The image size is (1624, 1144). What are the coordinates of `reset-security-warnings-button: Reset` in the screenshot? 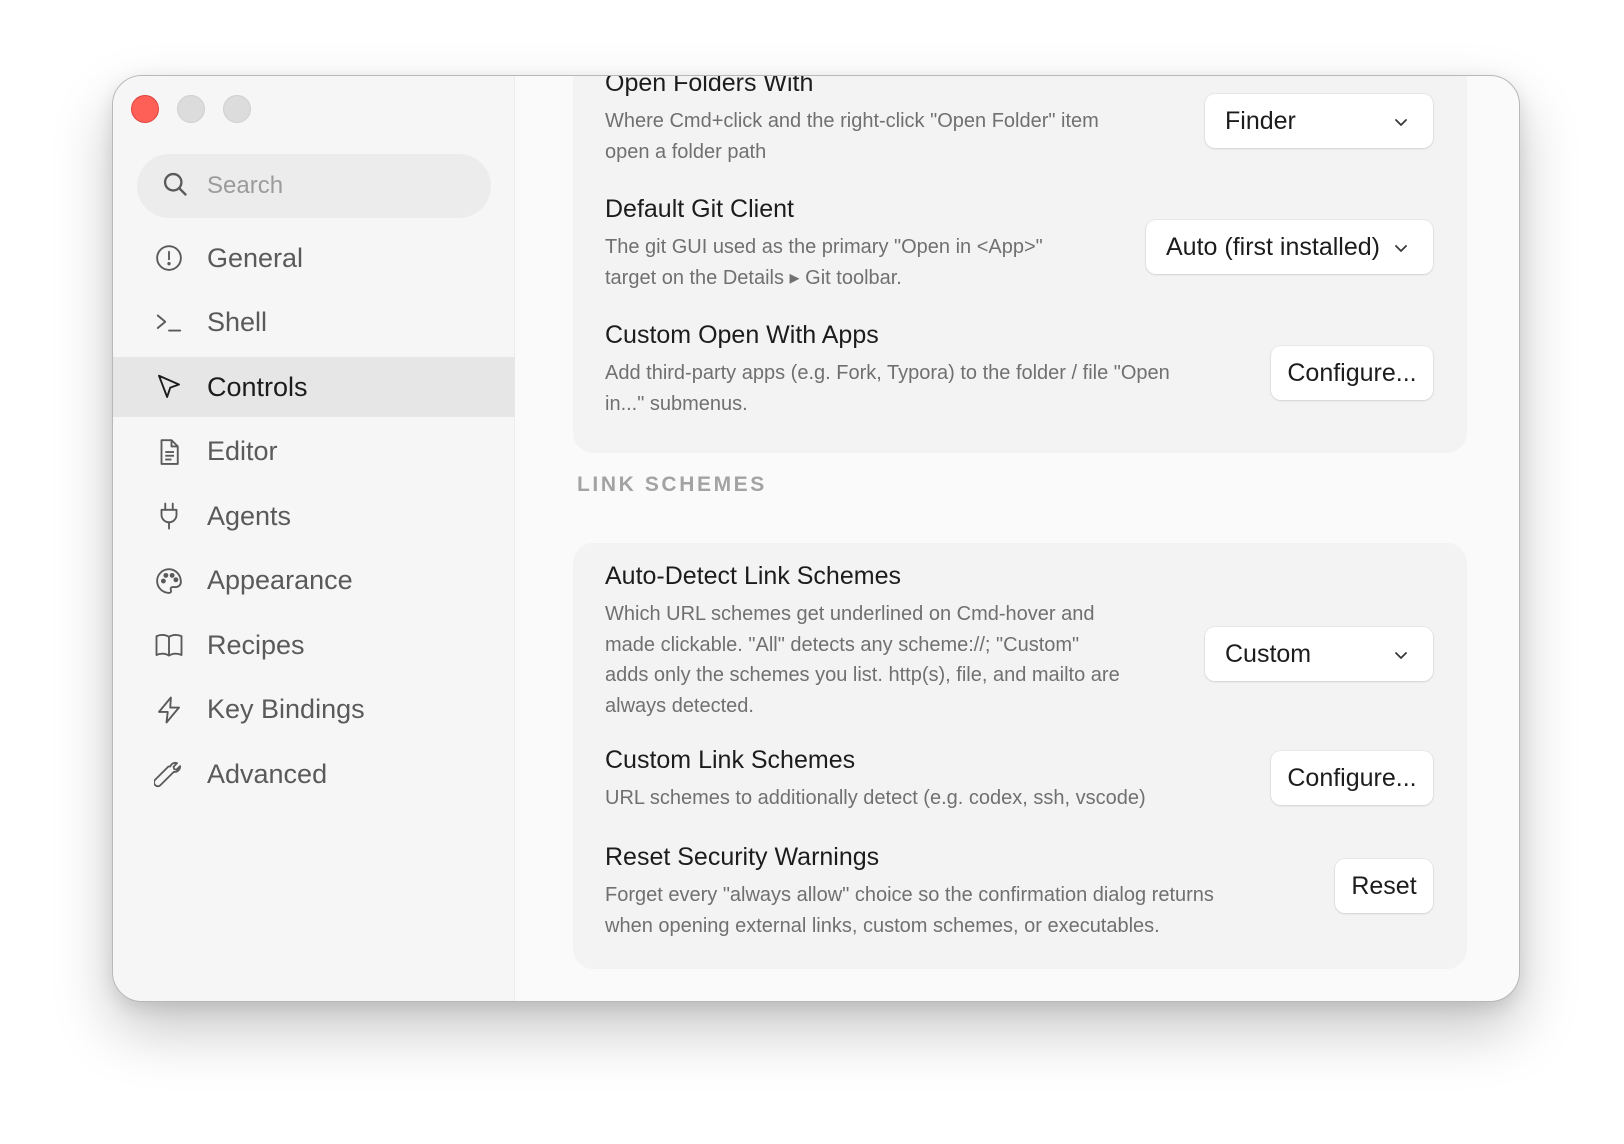 It's located at (1384, 886).